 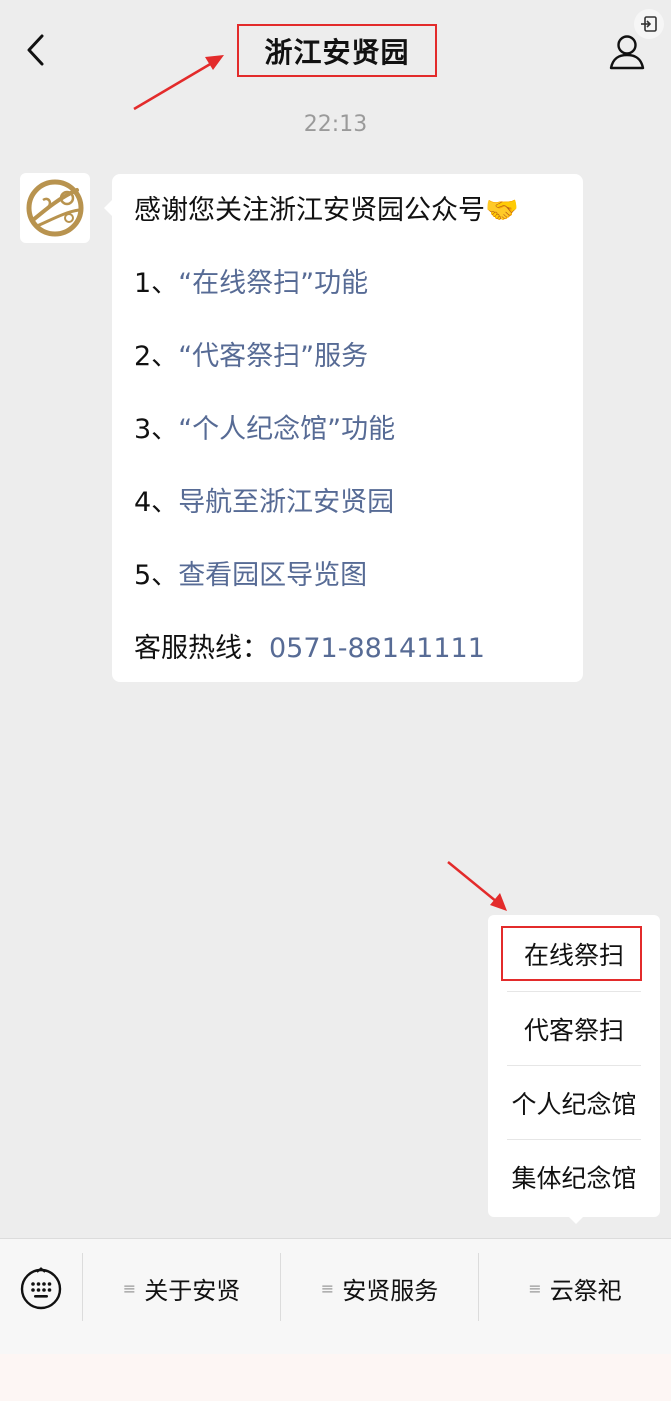 I want to click on page-title-box: 浙江安贤园, so click(x=337, y=50).